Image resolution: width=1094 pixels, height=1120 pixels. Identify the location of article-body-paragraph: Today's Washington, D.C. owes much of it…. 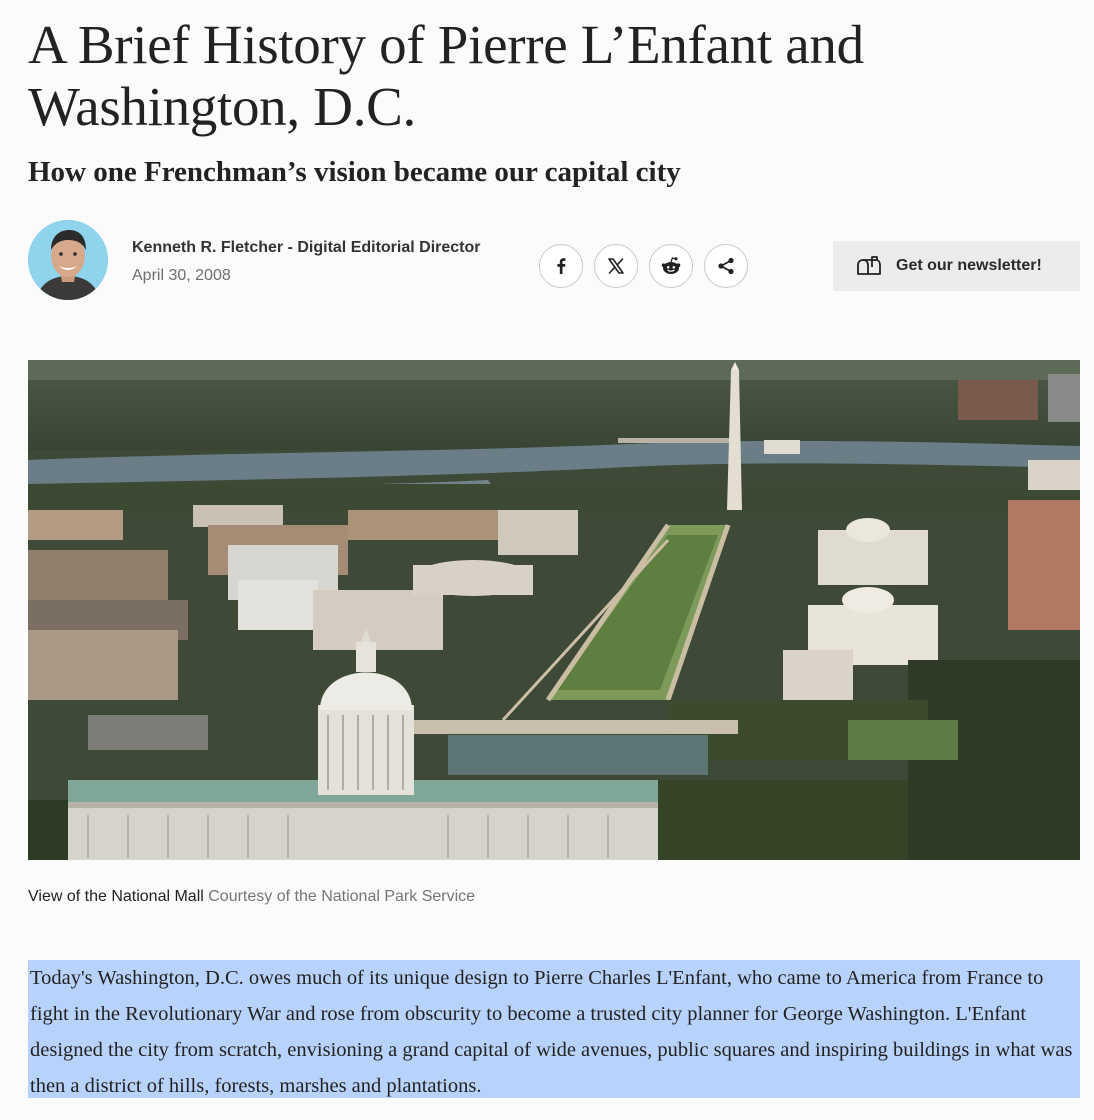
(554, 1029).